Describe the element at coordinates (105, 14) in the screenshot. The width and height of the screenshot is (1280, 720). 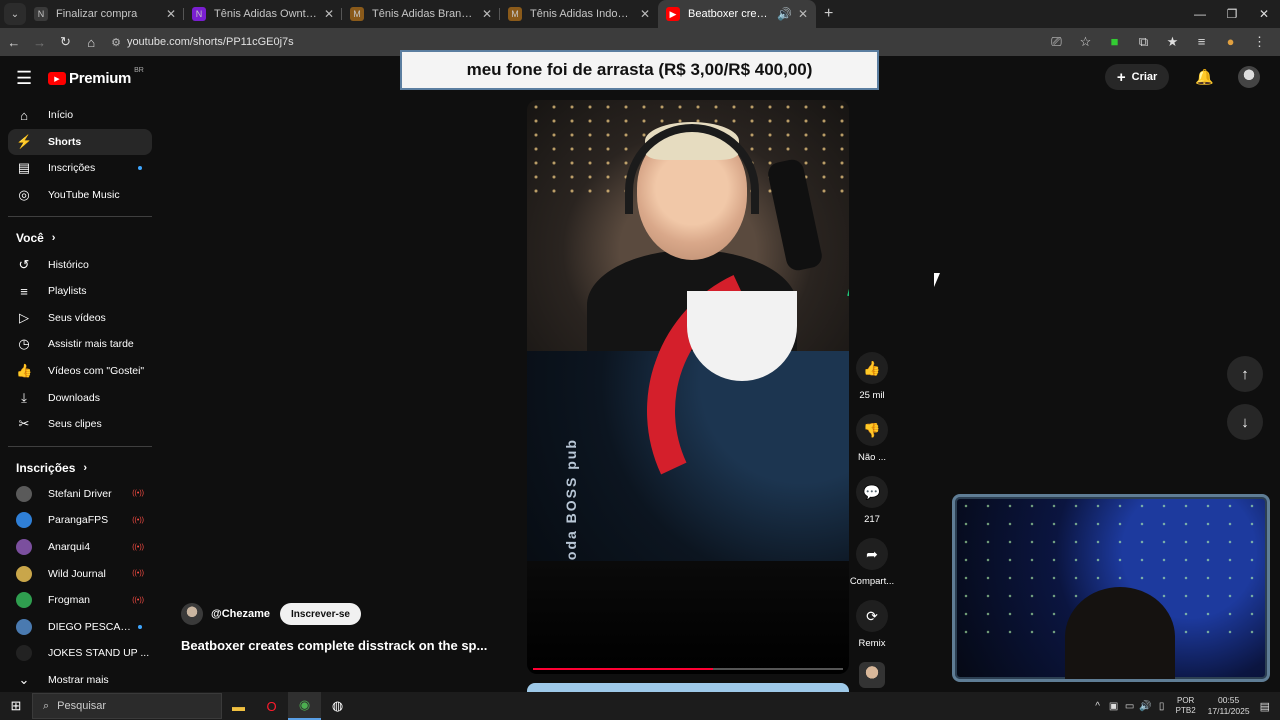
I see `browser-tab: N Finalizar compra ✕` at that location.